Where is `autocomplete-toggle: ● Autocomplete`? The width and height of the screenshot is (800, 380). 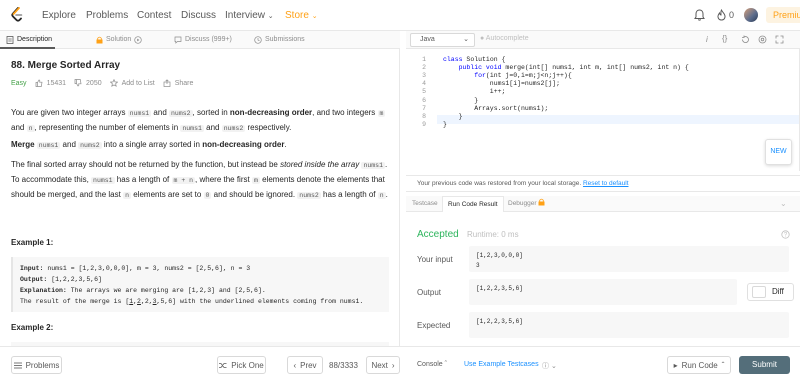 autocomplete-toggle: ● Autocomplete is located at coordinates (504, 38).